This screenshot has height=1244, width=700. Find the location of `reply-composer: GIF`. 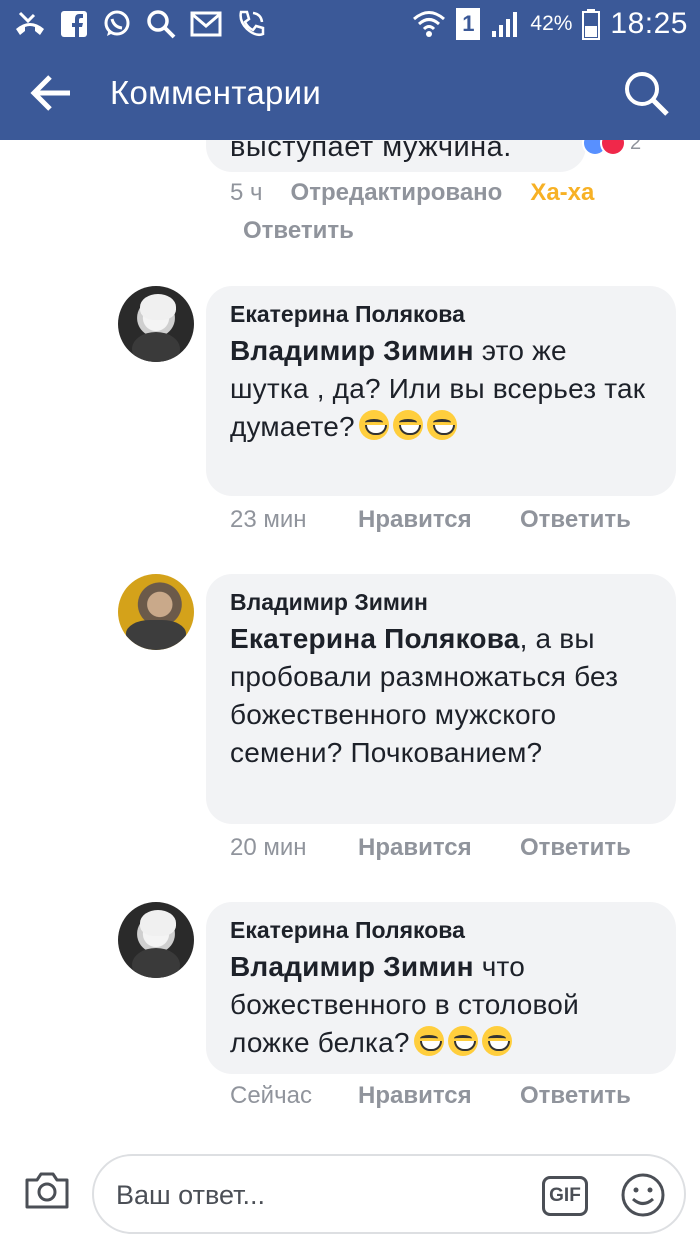

reply-composer: GIF is located at coordinates (350, 1193).